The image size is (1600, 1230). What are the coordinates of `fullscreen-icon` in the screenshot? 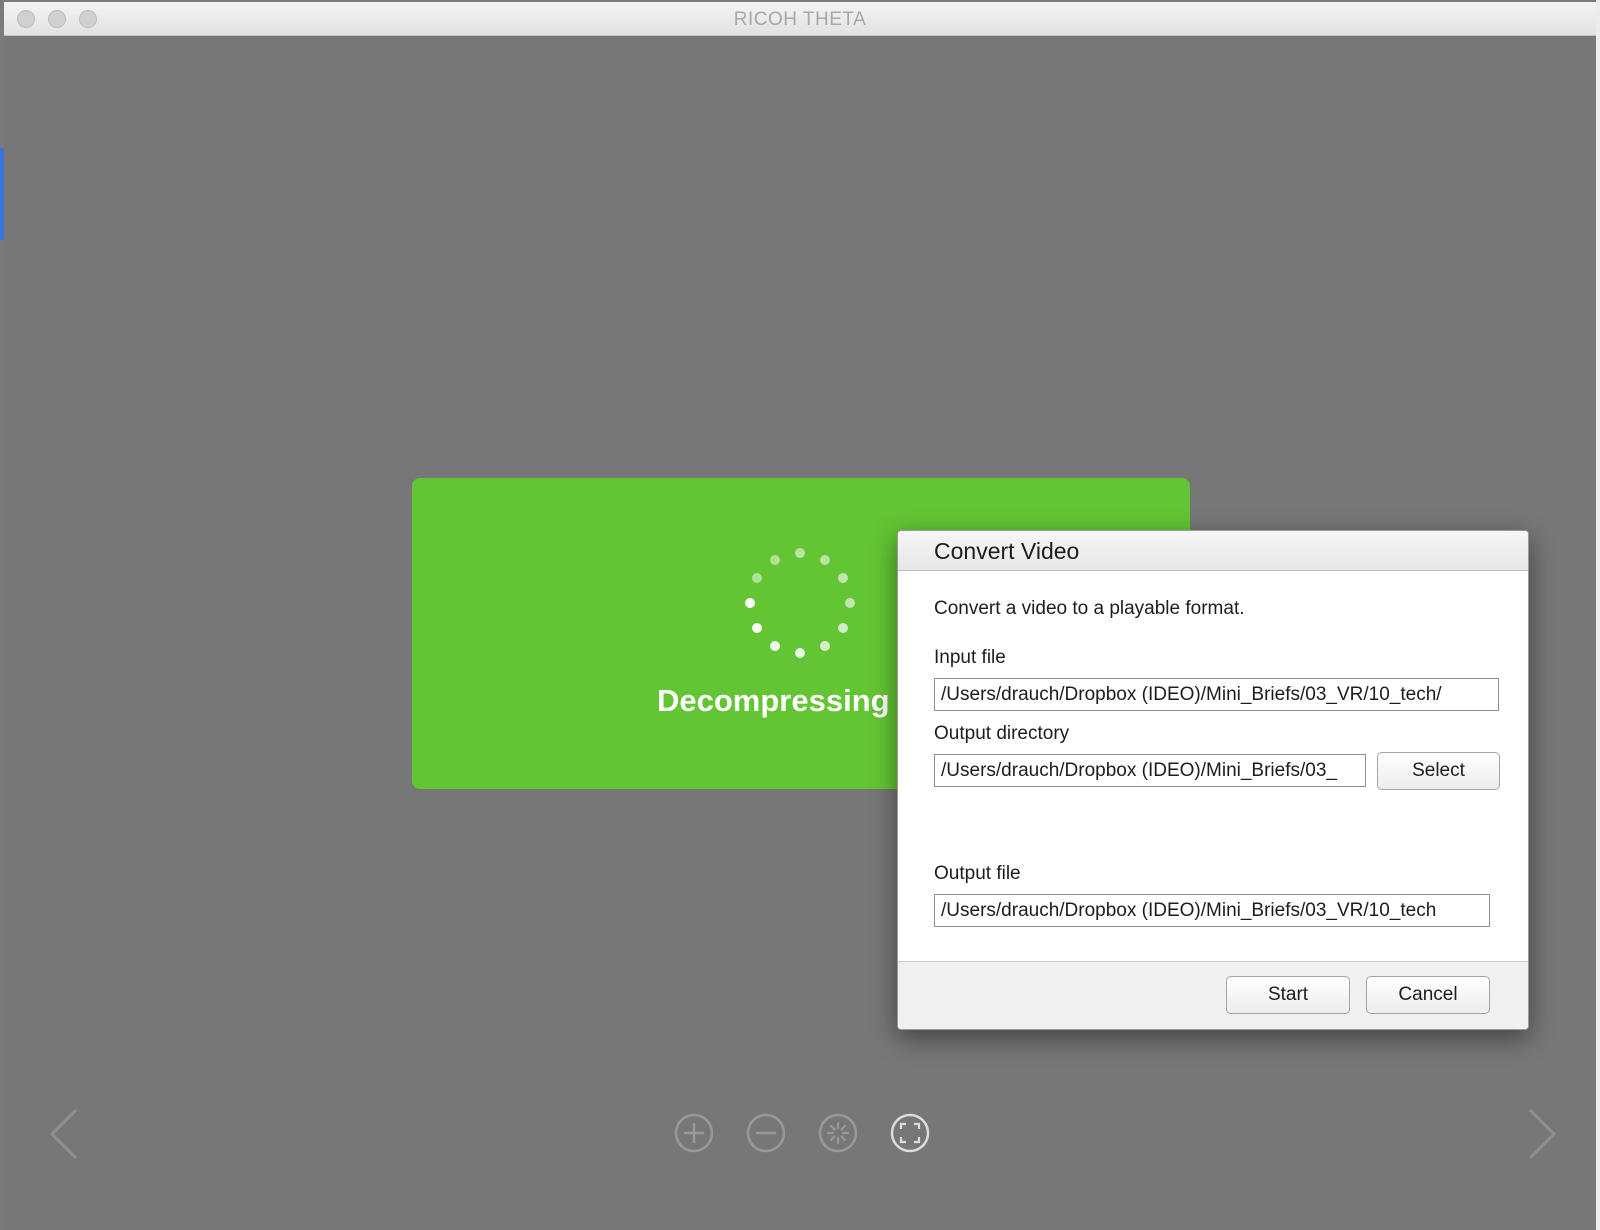 It's located at (910, 1133).